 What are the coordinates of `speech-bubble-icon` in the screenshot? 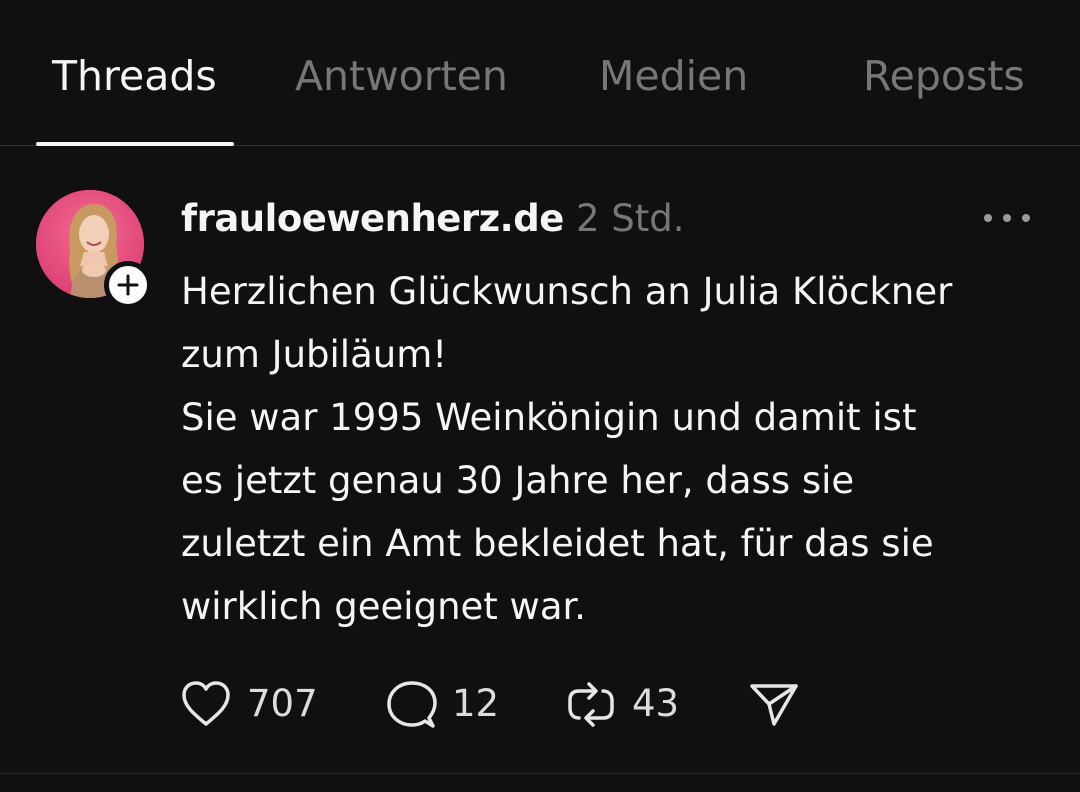 It's located at (412, 704).